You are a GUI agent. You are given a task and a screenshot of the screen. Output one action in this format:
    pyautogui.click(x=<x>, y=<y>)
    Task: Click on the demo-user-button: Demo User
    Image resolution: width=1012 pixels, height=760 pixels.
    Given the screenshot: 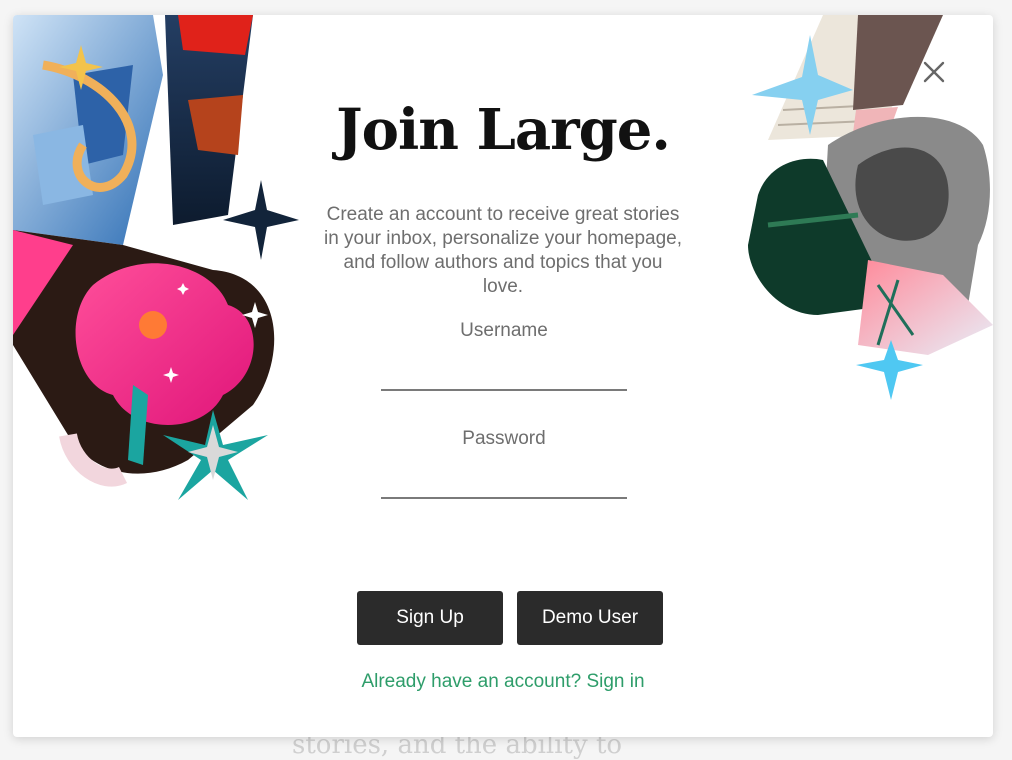 What is the action you would take?
    pyautogui.click(x=590, y=618)
    